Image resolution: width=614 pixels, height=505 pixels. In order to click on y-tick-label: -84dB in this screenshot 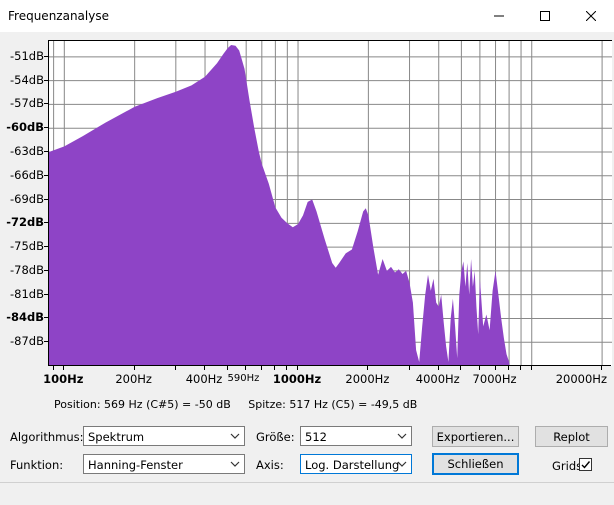, I will do `click(25, 317)`.